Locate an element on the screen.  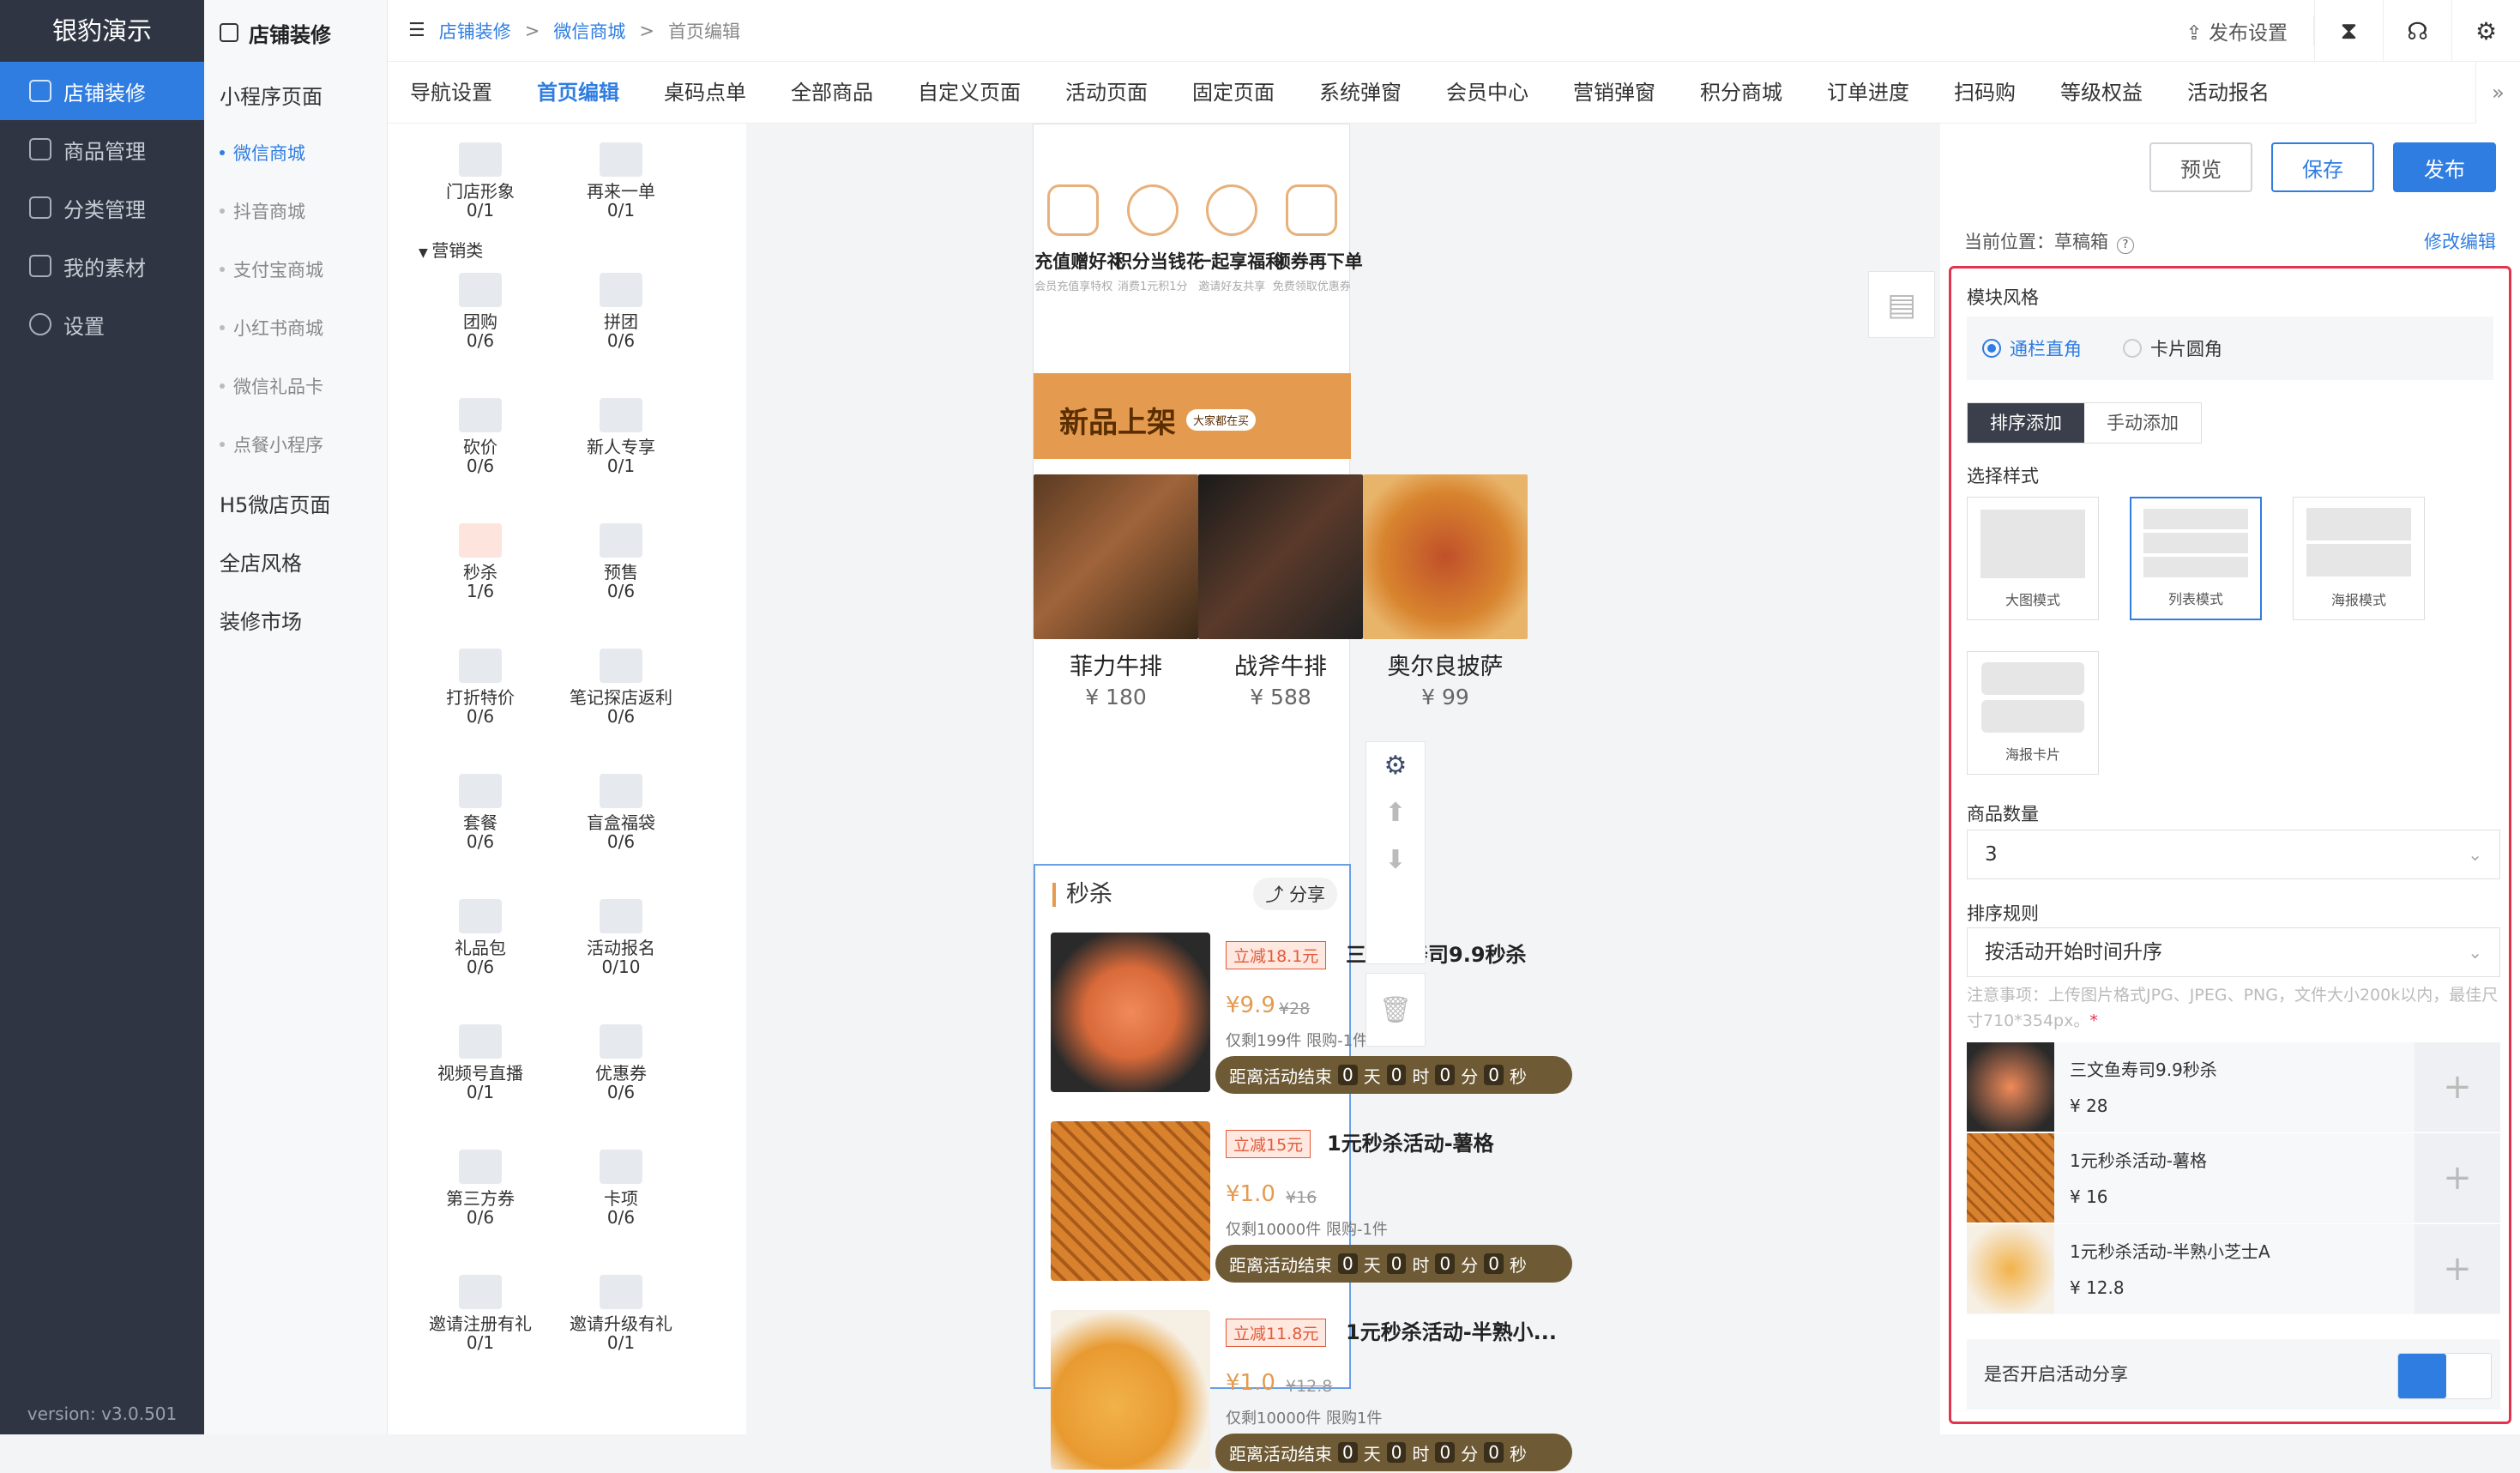
segment-manual-add: 手动添加 is located at coordinates (2142, 423).